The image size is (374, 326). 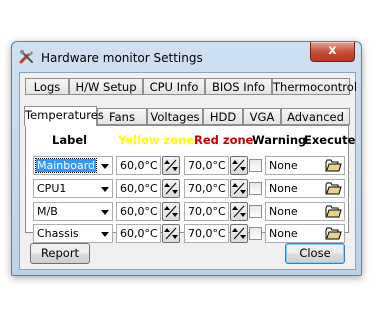 What do you see at coordinates (279, 140) in the screenshot?
I see `header-warning: Warning` at bounding box center [279, 140].